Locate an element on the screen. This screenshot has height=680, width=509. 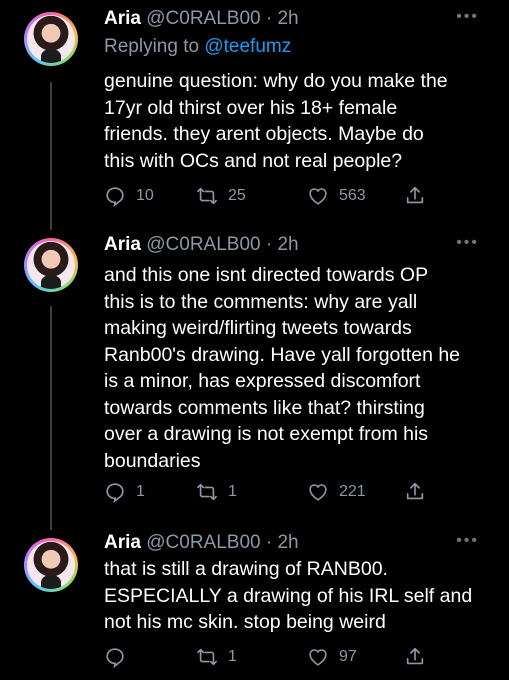
tweet-actions: 1 1 221 is located at coordinates (269, 493).